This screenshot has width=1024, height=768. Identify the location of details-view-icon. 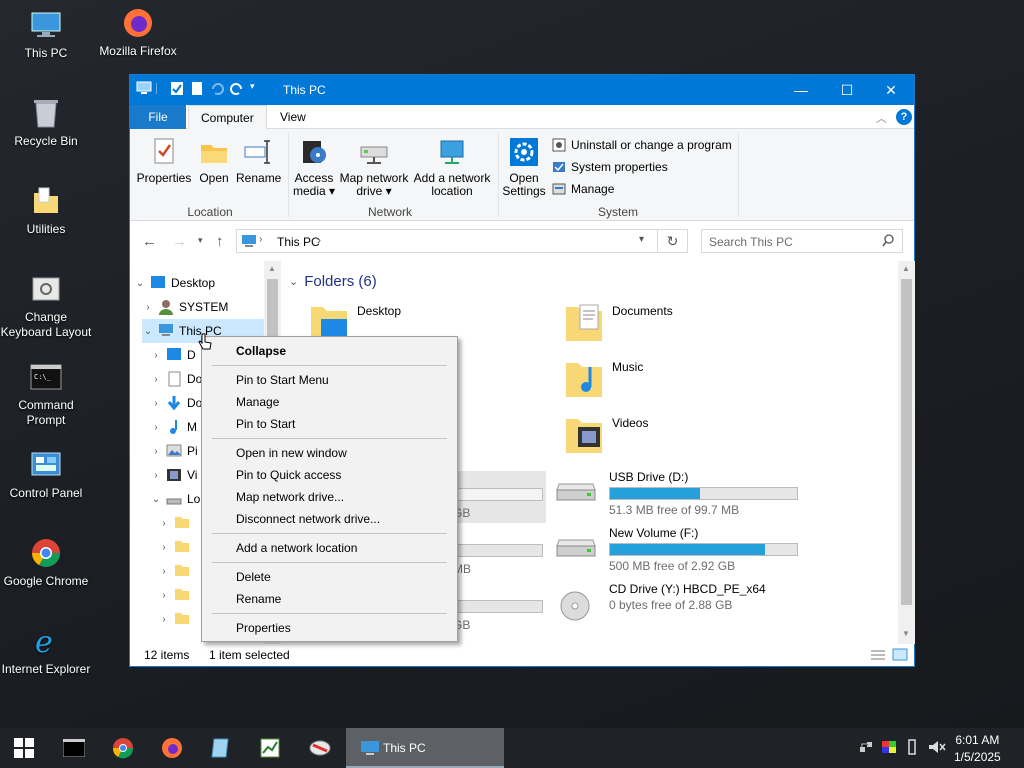
(878, 656).